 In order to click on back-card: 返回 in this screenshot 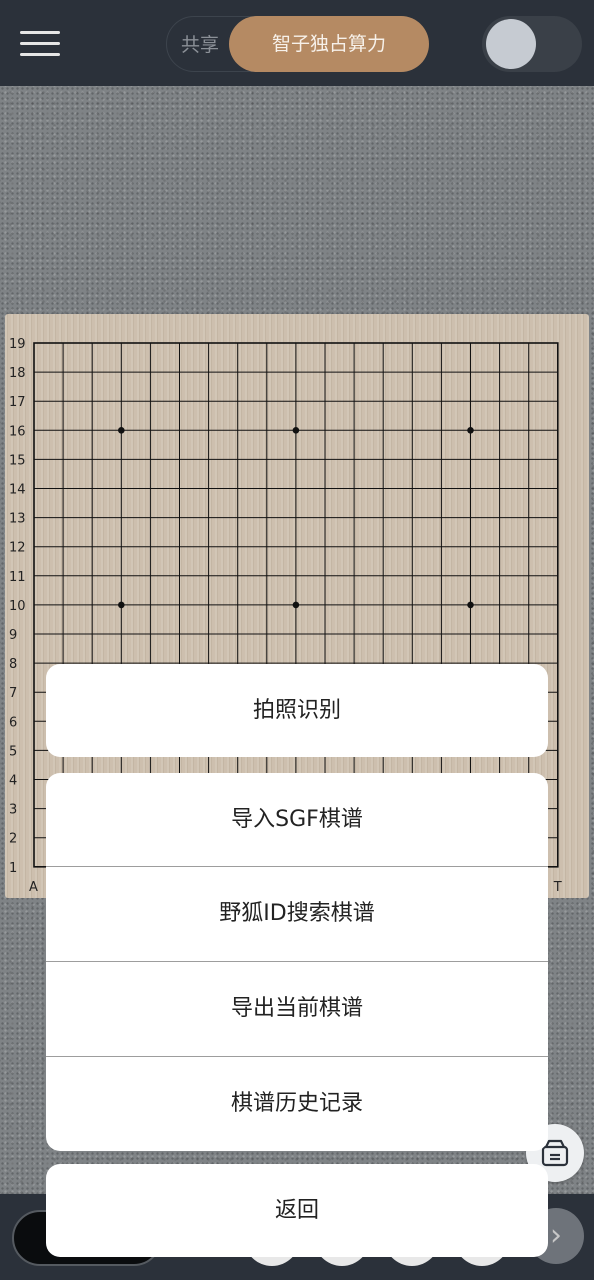, I will do `click(297, 1210)`.